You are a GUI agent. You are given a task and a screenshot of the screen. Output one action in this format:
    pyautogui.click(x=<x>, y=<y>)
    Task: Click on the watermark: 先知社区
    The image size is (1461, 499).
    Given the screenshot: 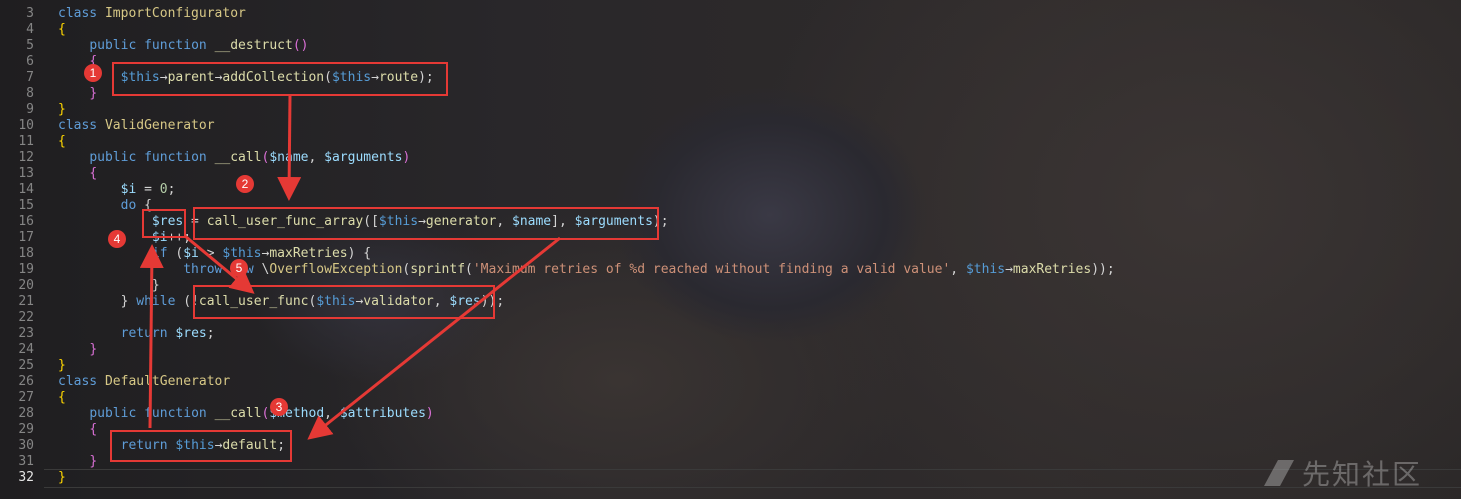 What is the action you would take?
    pyautogui.click(x=1342, y=473)
    